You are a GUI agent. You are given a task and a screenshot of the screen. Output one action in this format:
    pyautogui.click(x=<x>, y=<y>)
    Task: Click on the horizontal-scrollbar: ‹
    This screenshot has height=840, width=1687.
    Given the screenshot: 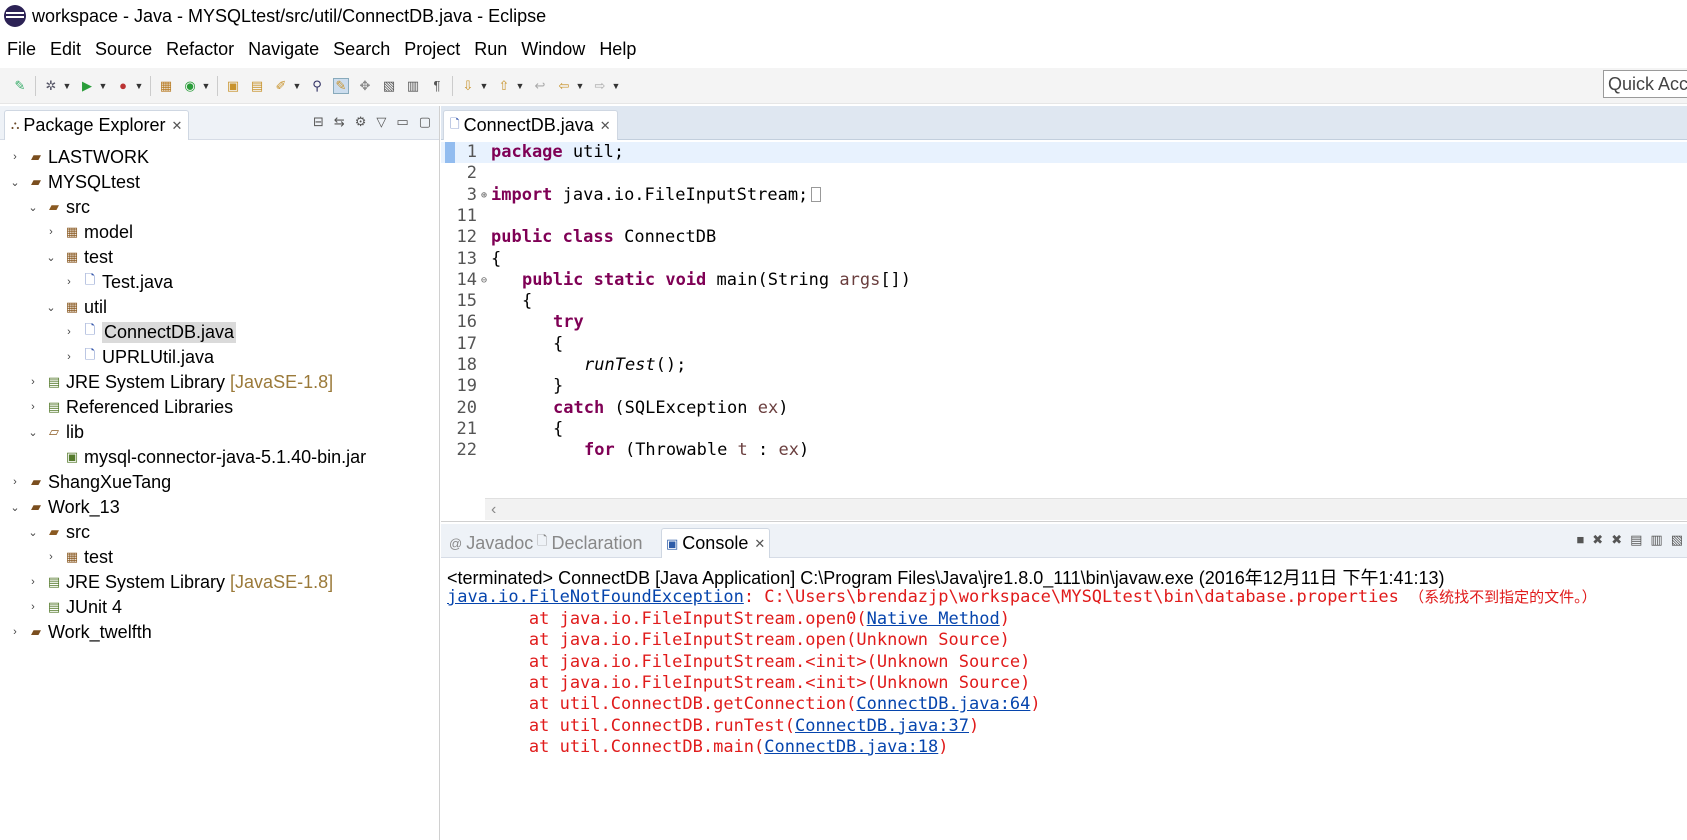 What is the action you would take?
    pyautogui.click(x=1086, y=509)
    